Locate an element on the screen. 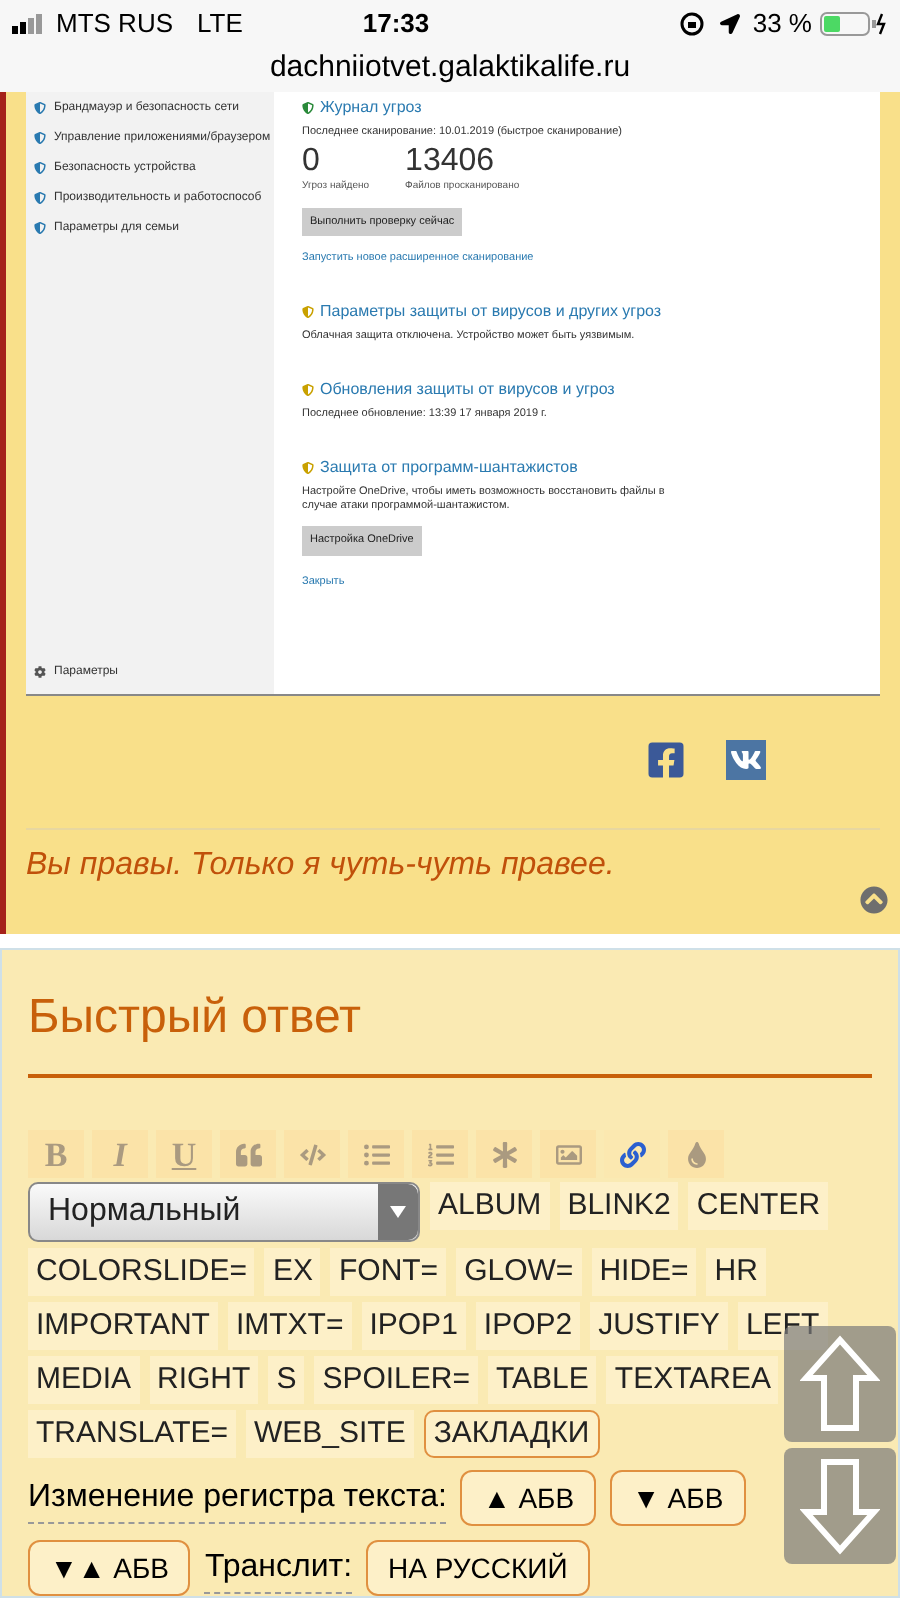 The width and height of the screenshot is (900, 1600). code-icon is located at coordinates (312, 1154).